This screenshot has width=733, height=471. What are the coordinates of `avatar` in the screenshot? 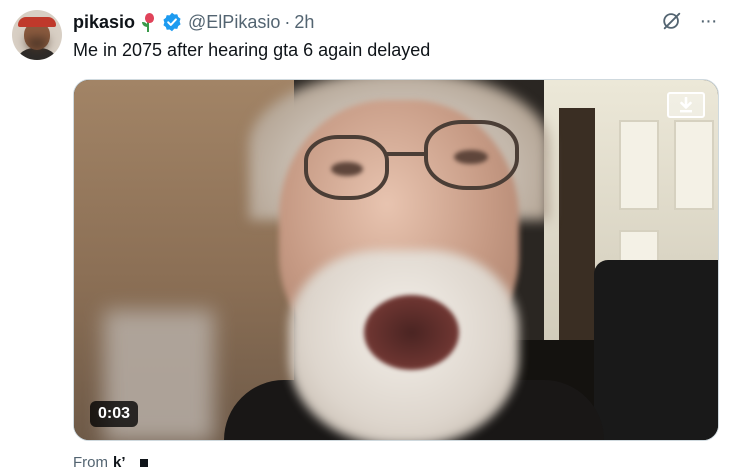 It's located at (37, 35).